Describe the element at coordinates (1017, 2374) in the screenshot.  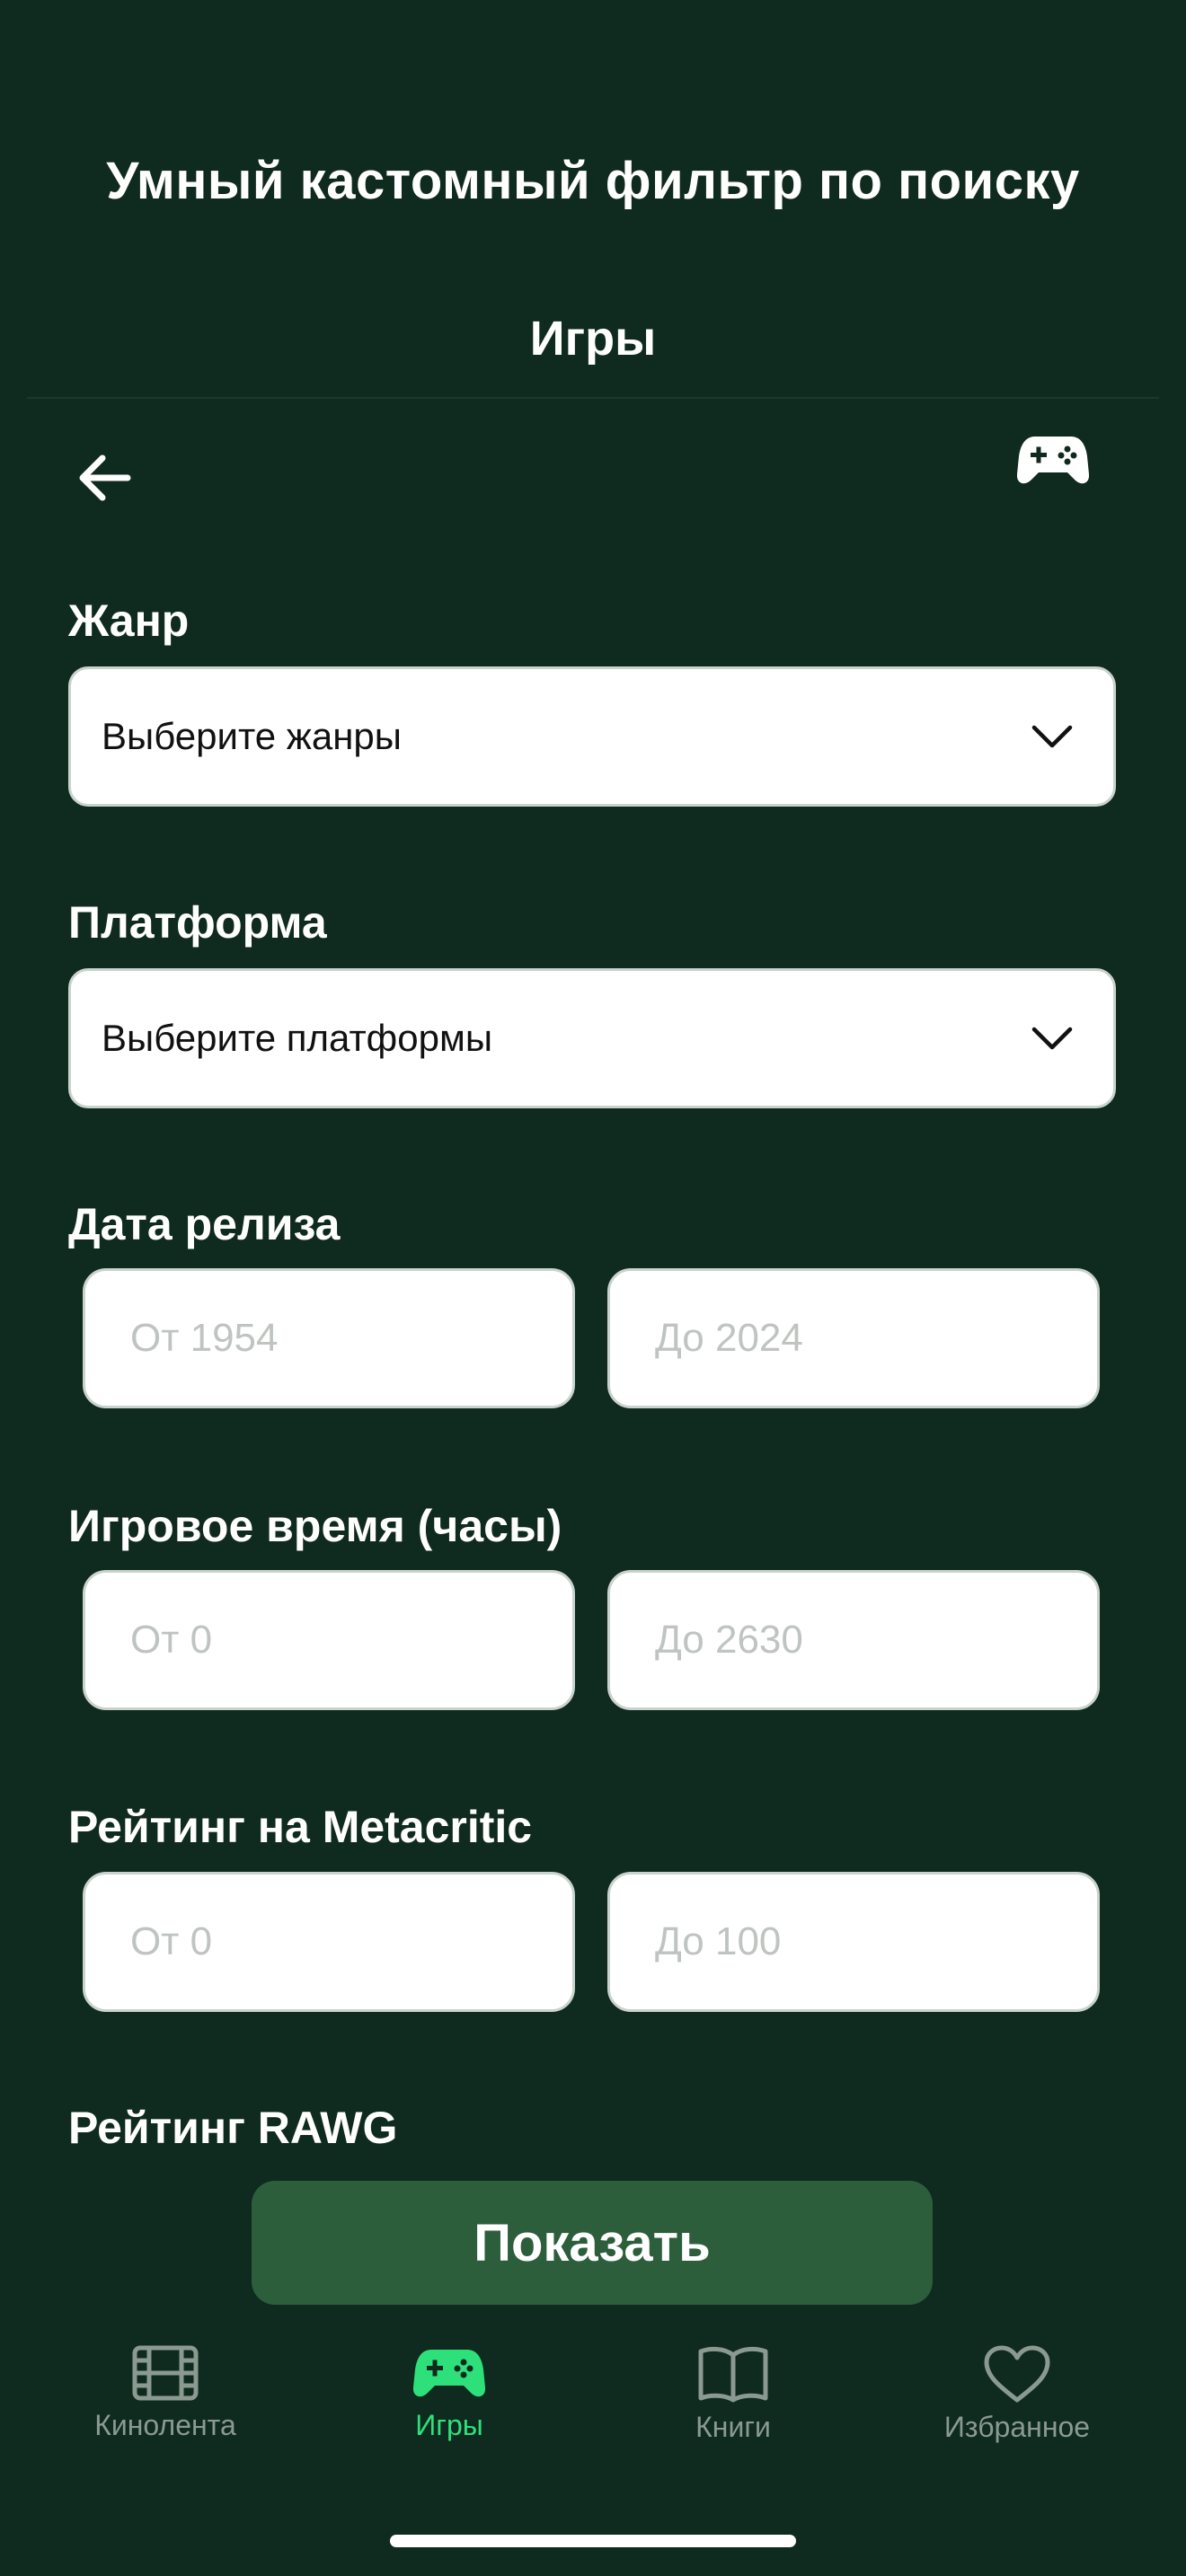
I see `heart-icon` at that location.